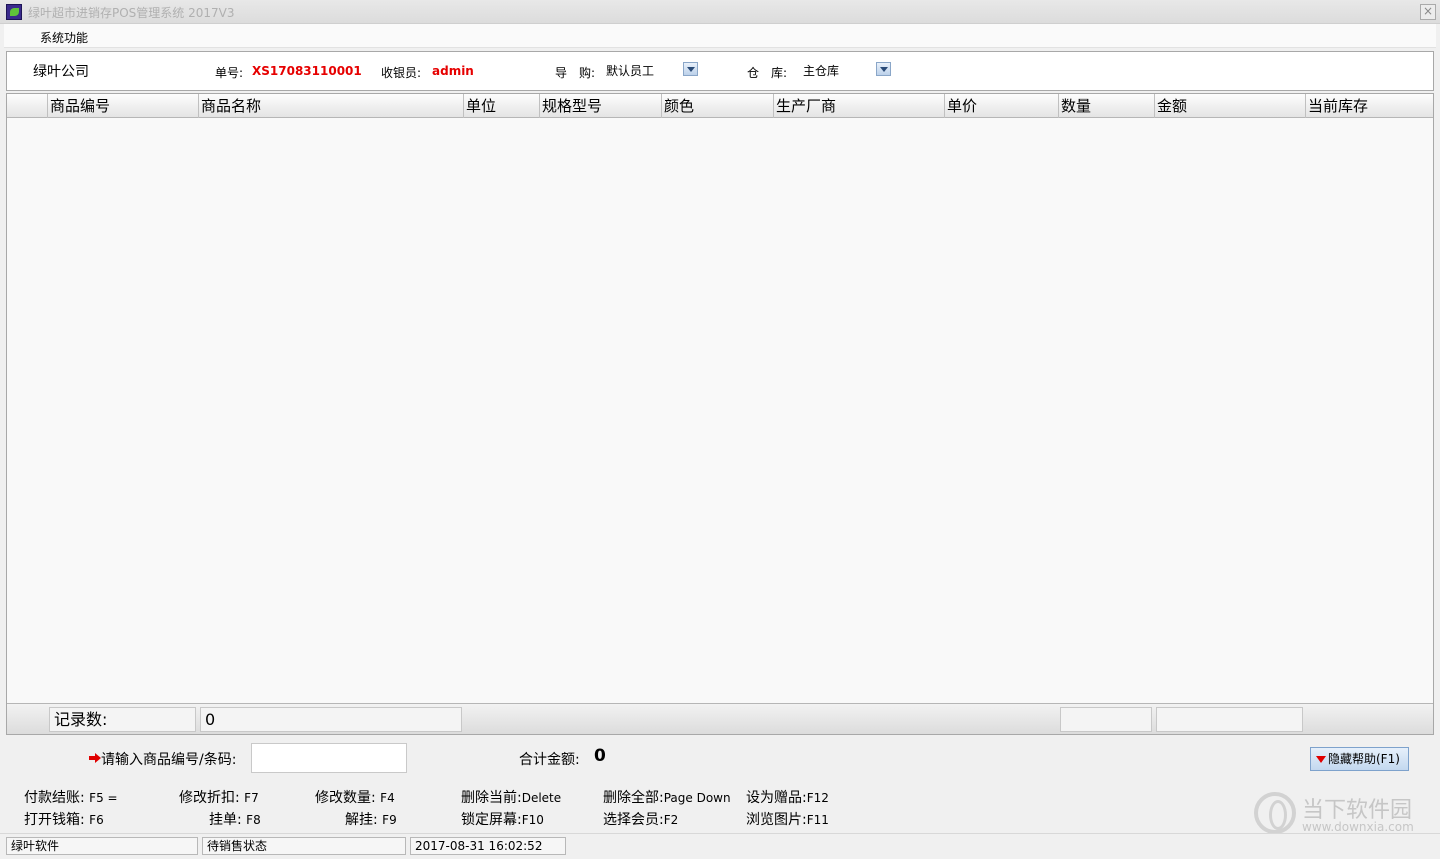  What do you see at coordinates (1106, 719) in the screenshot?
I see `quantity-total` at bounding box center [1106, 719].